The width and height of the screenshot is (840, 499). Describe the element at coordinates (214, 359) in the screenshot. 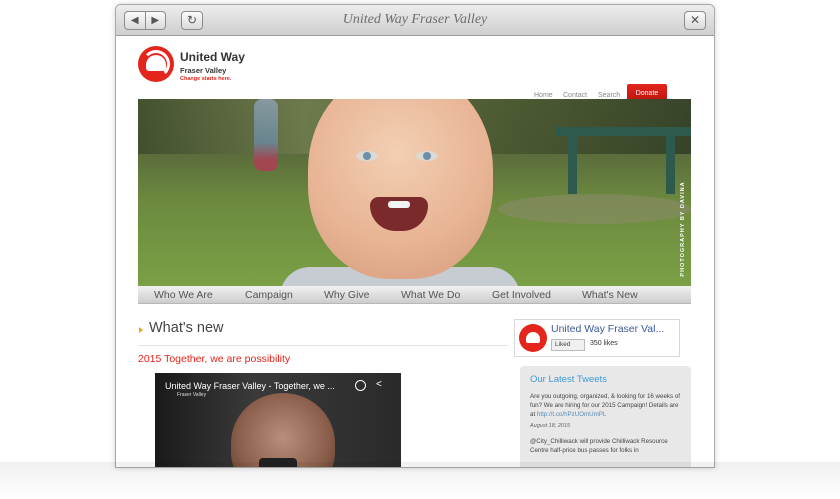

I see `whats-new-subheading: 2015 Together, we are possibility` at that location.